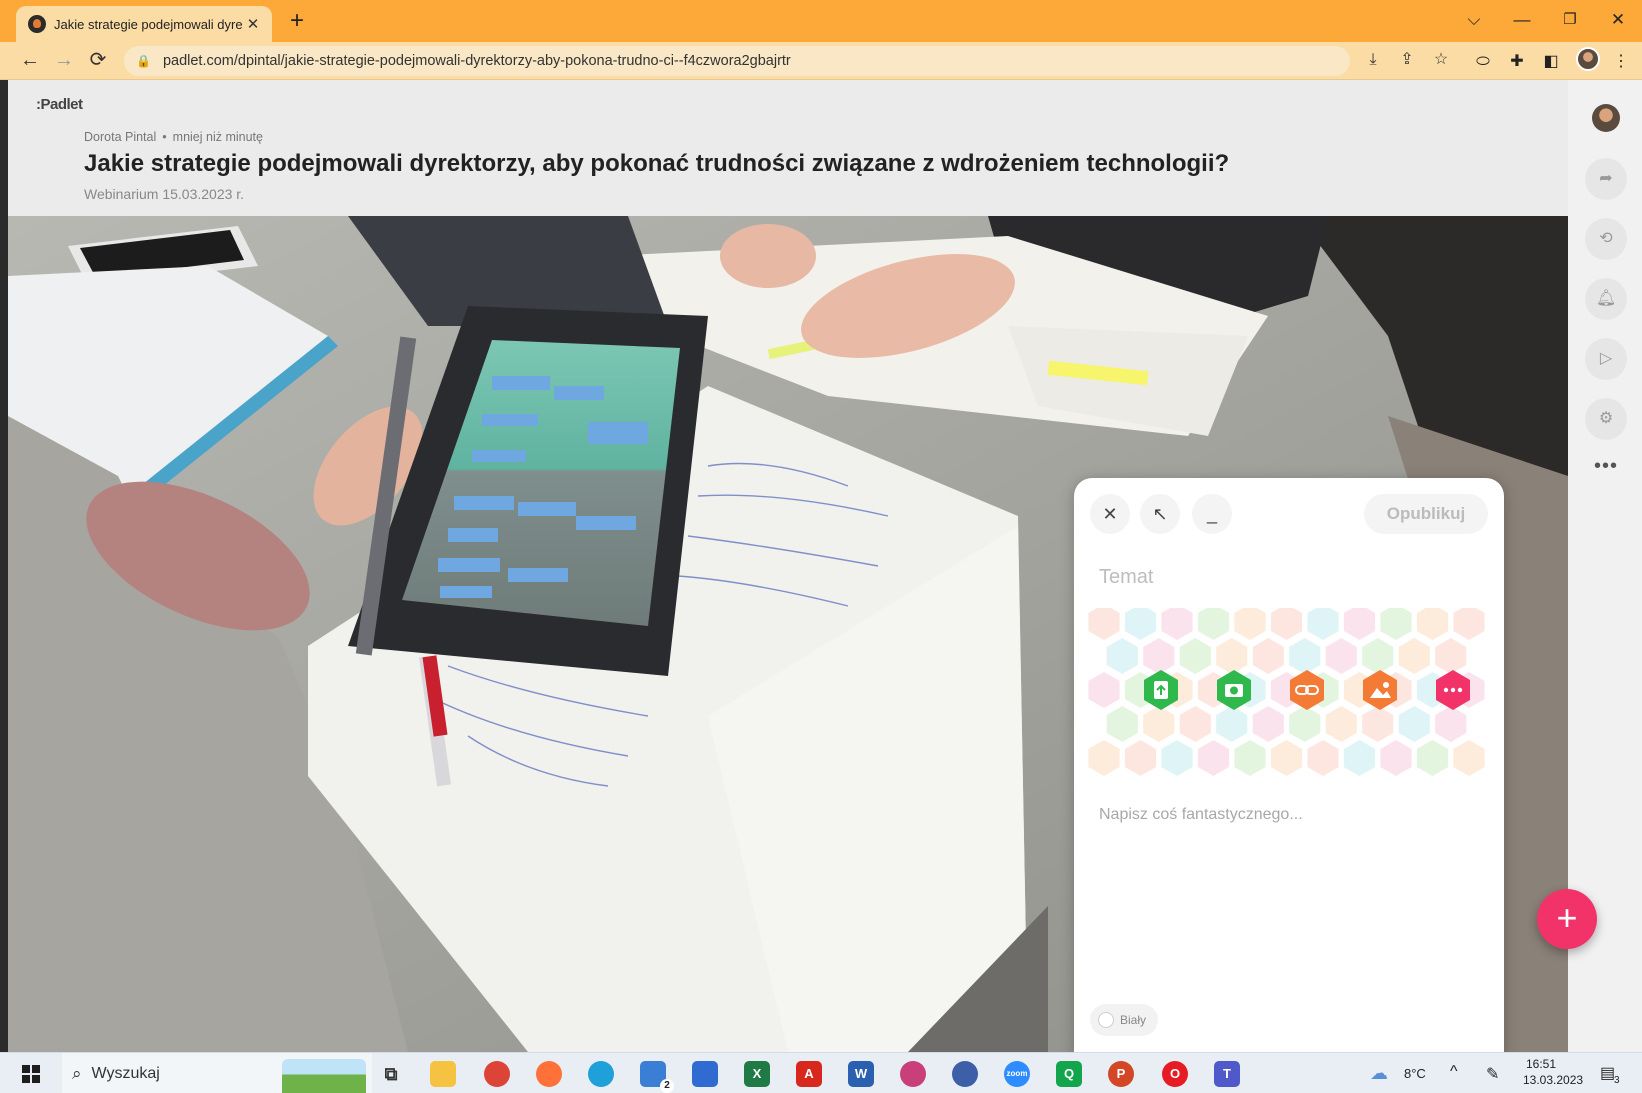 The image size is (1642, 1093). What do you see at coordinates (253, 24) in the screenshot?
I see `tab-close-icon: ✕` at bounding box center [253, 24].